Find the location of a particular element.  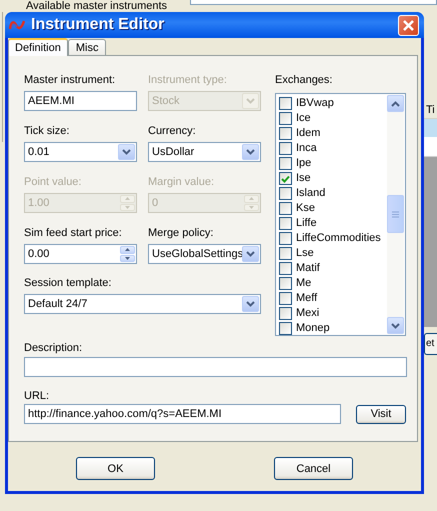

exchange-label: Ise is located at coordinates (303, 178).